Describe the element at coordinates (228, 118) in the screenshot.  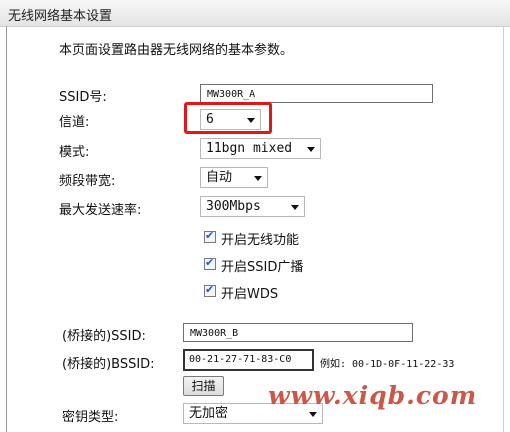
I see `channel-highlight-box` at that location.